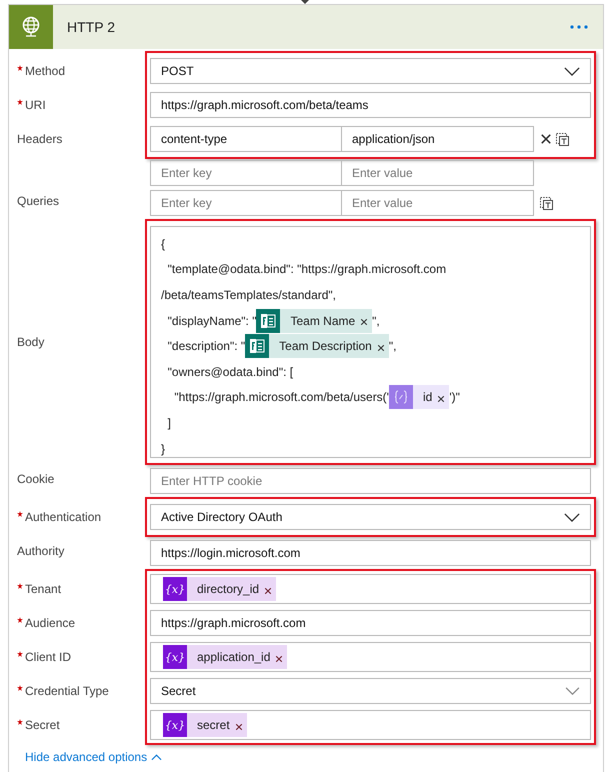 This screenshot has height=772, width=609. Describe the element at coordinates (211, 321) in the screenshot. I see `code-text: "displayName": "` at that location.